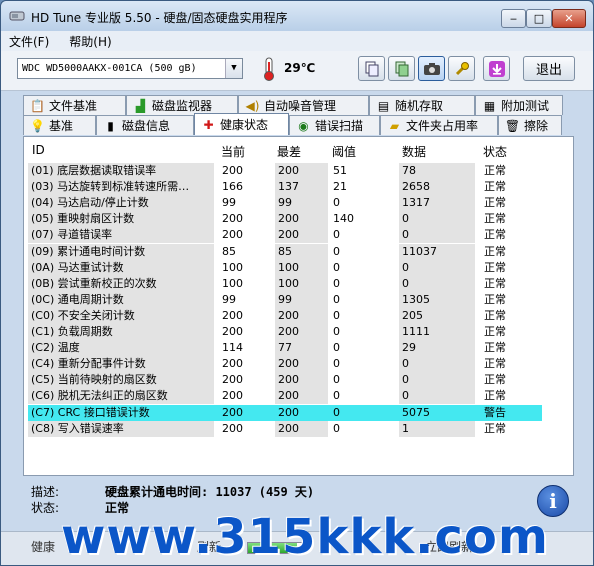 This screenshot has height=566, width=594. What do you see at coordinates (305, 537) in the screenshot?
I see `watermark-text: www.315kkk.com` at bounding box center [305, 537].